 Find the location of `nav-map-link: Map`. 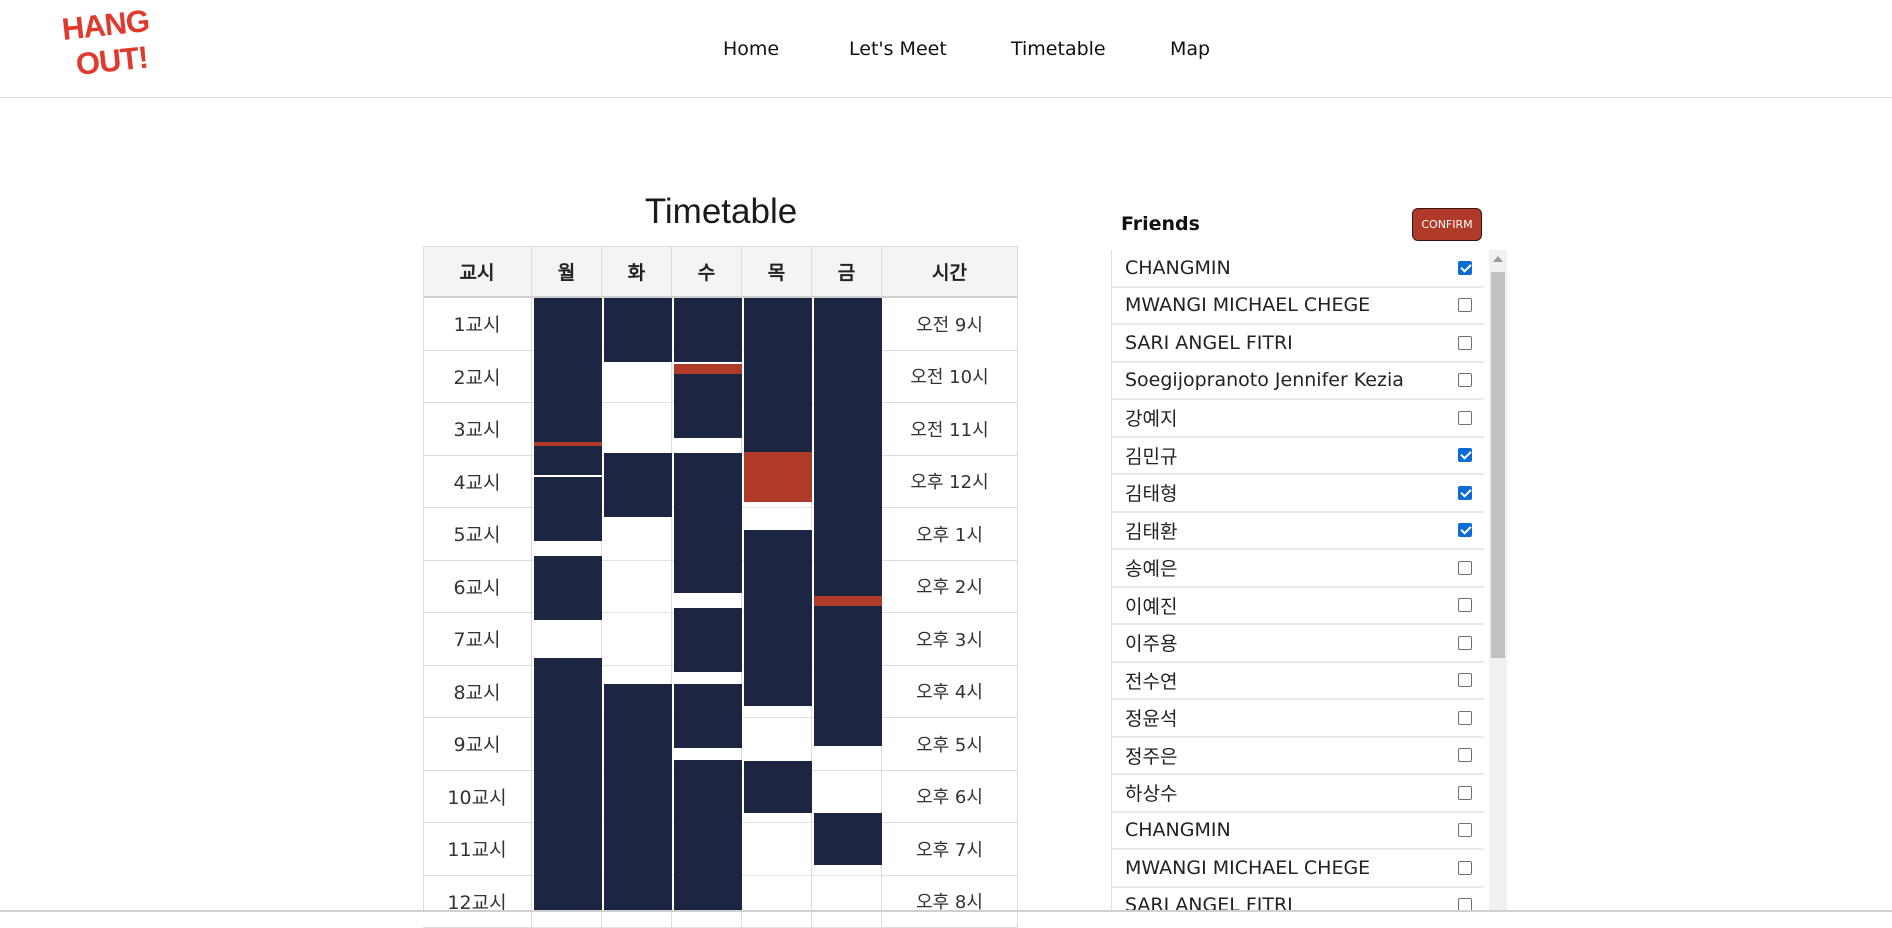

nav-map-link: Map is located at coordinates (1190, 49).